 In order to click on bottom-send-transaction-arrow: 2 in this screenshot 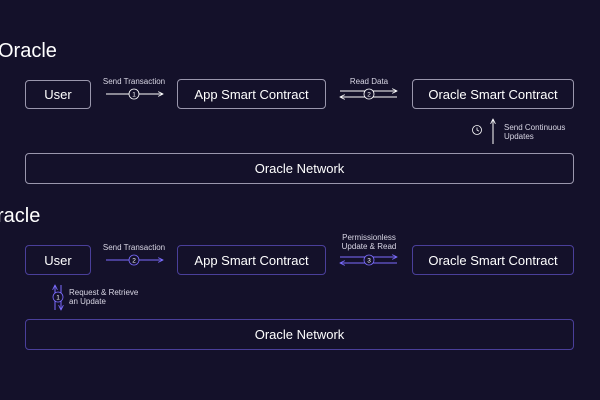, I will do `click(134, 260)`.